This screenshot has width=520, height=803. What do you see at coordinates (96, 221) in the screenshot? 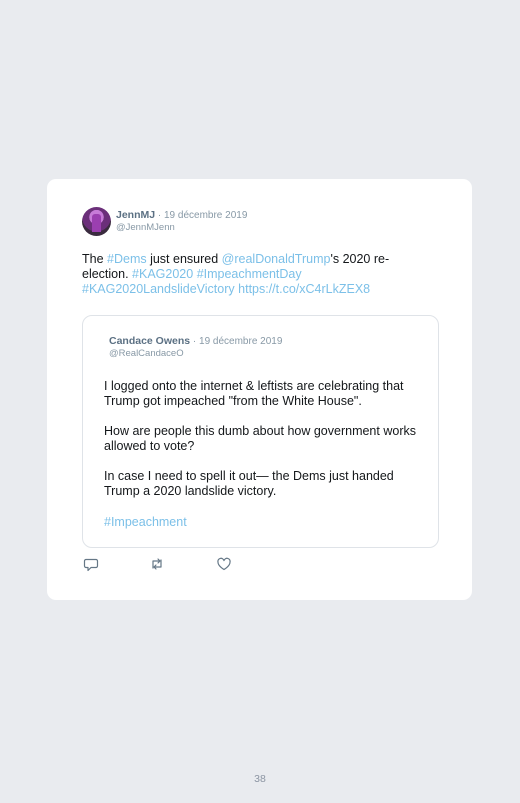
I see `avatar` at bounding box center [96, 221].